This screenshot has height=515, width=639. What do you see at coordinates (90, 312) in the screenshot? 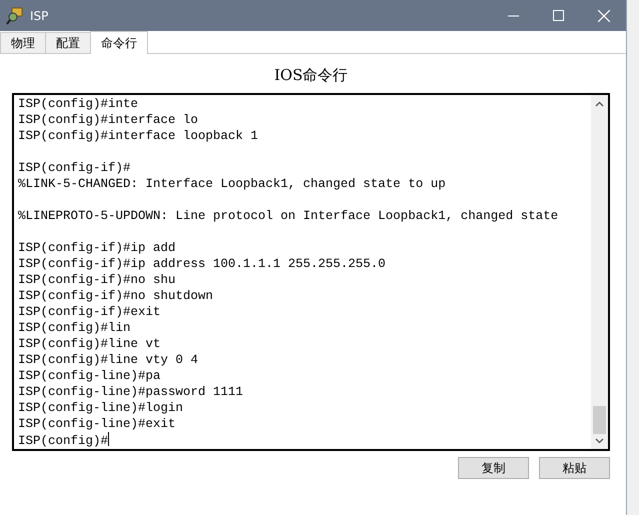
I see `console-line: ISP(config-if)#exit` at bounding box center [90, 312].